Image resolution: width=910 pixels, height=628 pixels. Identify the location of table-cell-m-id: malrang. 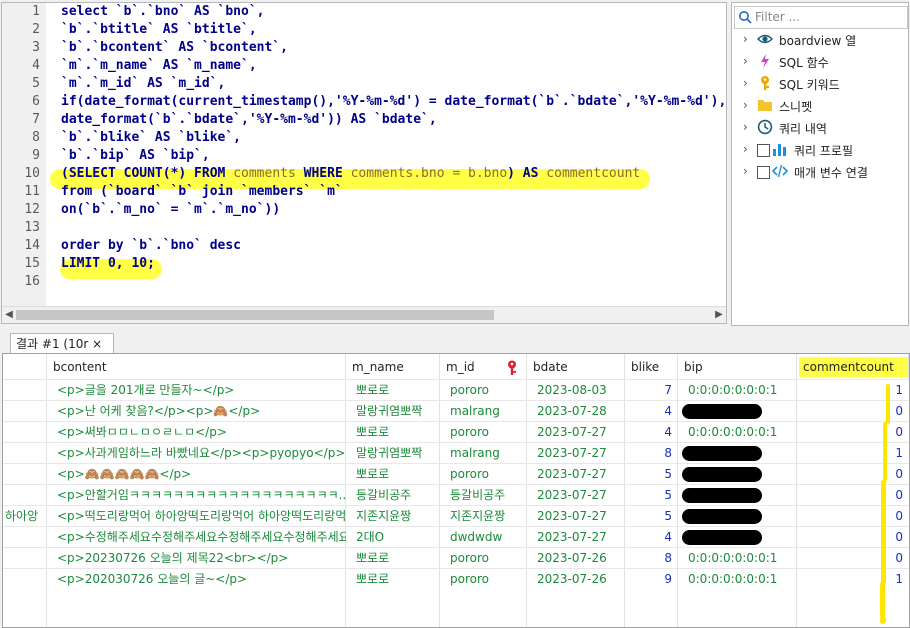
(483, 453).